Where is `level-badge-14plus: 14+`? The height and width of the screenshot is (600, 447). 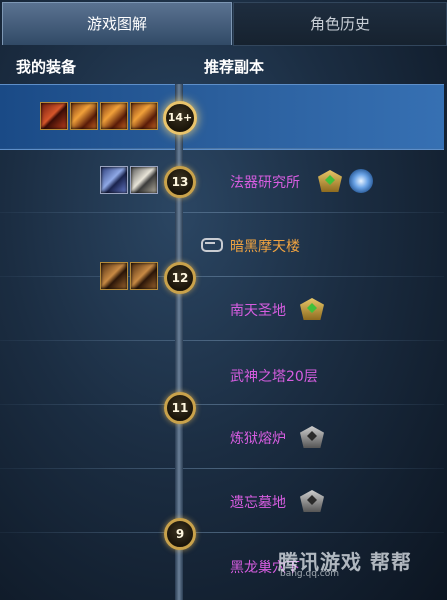 level-badge-14plus: 14+ is located at coordinates (180, 118).